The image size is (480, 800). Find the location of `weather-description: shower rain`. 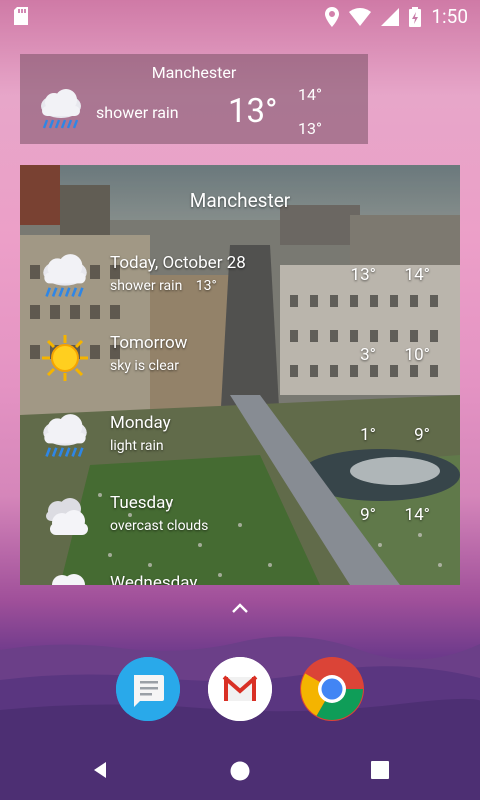

weather-description: shower rain is located at coordinates (137, 112).